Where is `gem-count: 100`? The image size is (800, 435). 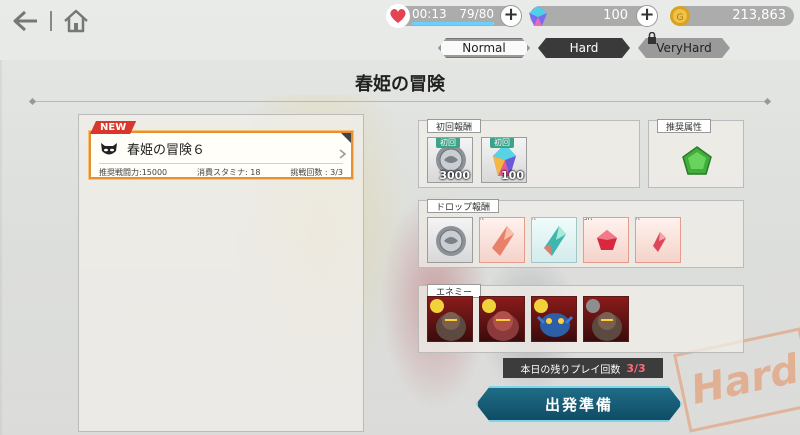
gem-count: 100 is located at coordinates (615, 15).